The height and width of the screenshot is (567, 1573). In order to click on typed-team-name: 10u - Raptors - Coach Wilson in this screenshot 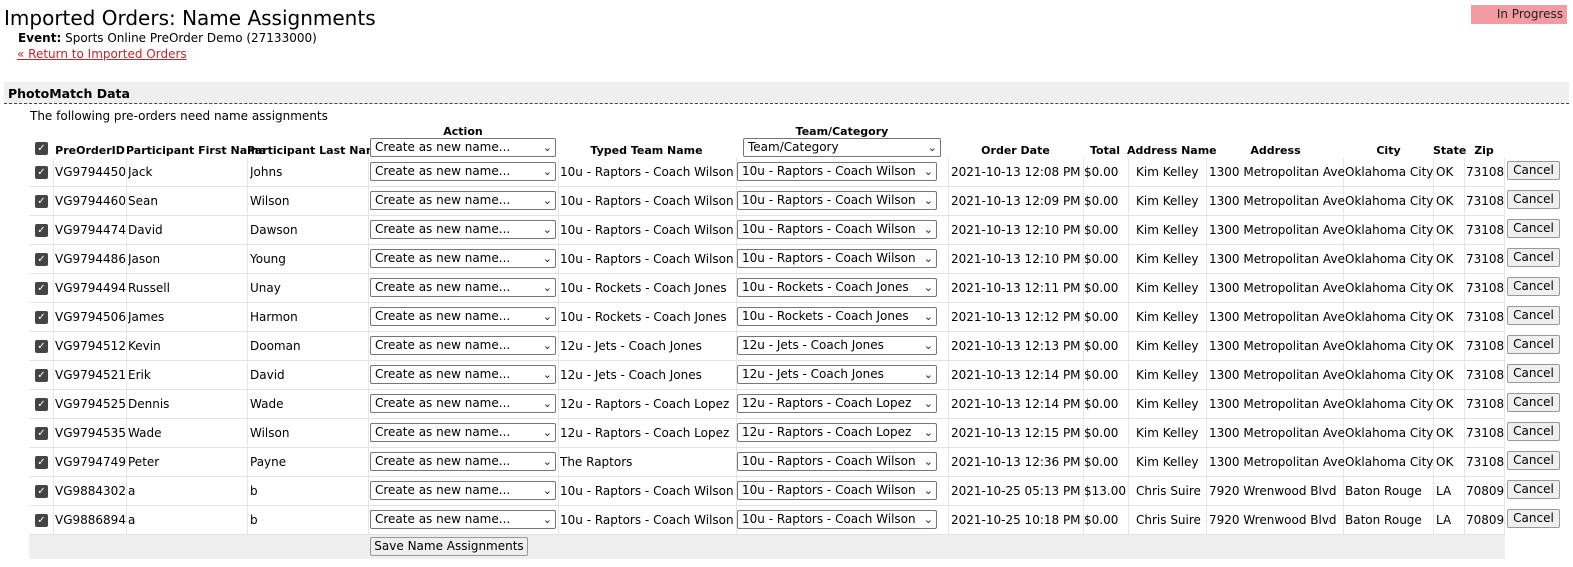, I will do `click(647, 172)`.